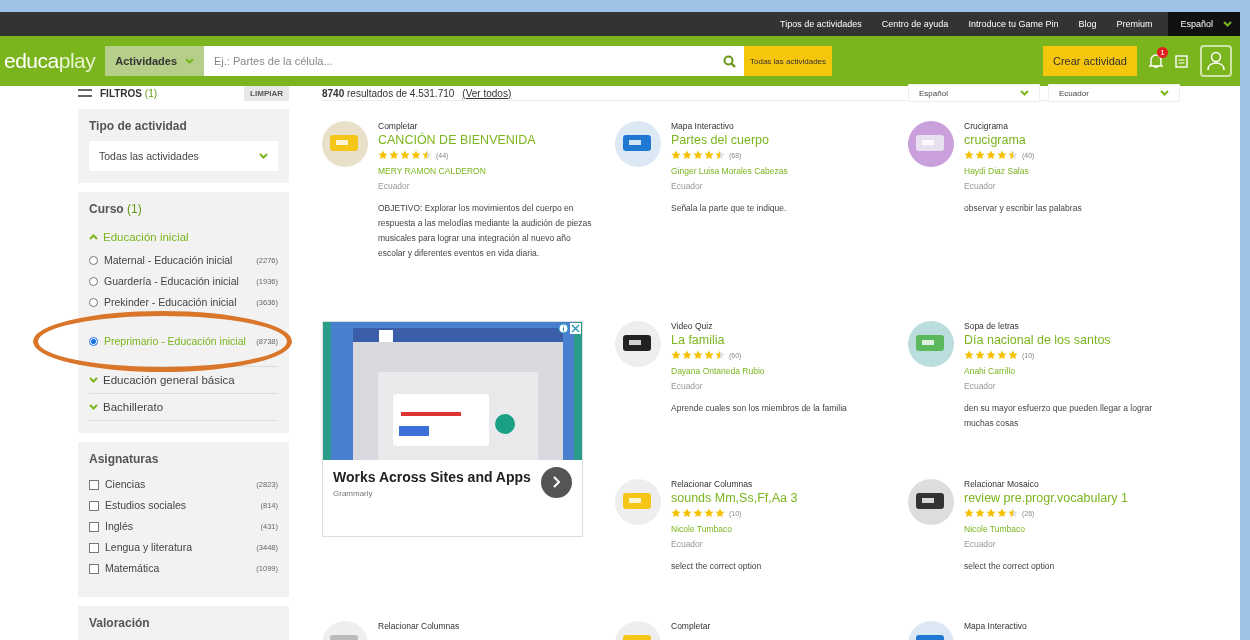 The width and height of the screenshot is (1250, 640). Describe the element at coordinates (1134, 24) in the screenshot. I see `top-nav-link: Premium` at that location.